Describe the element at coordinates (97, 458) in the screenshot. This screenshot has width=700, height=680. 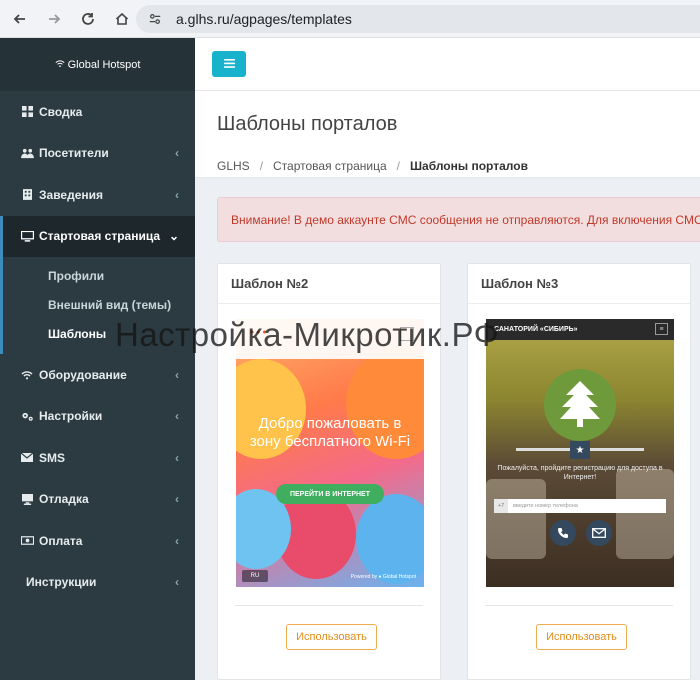
I see `sidebar-item-sms: SMS ‹` at that location.